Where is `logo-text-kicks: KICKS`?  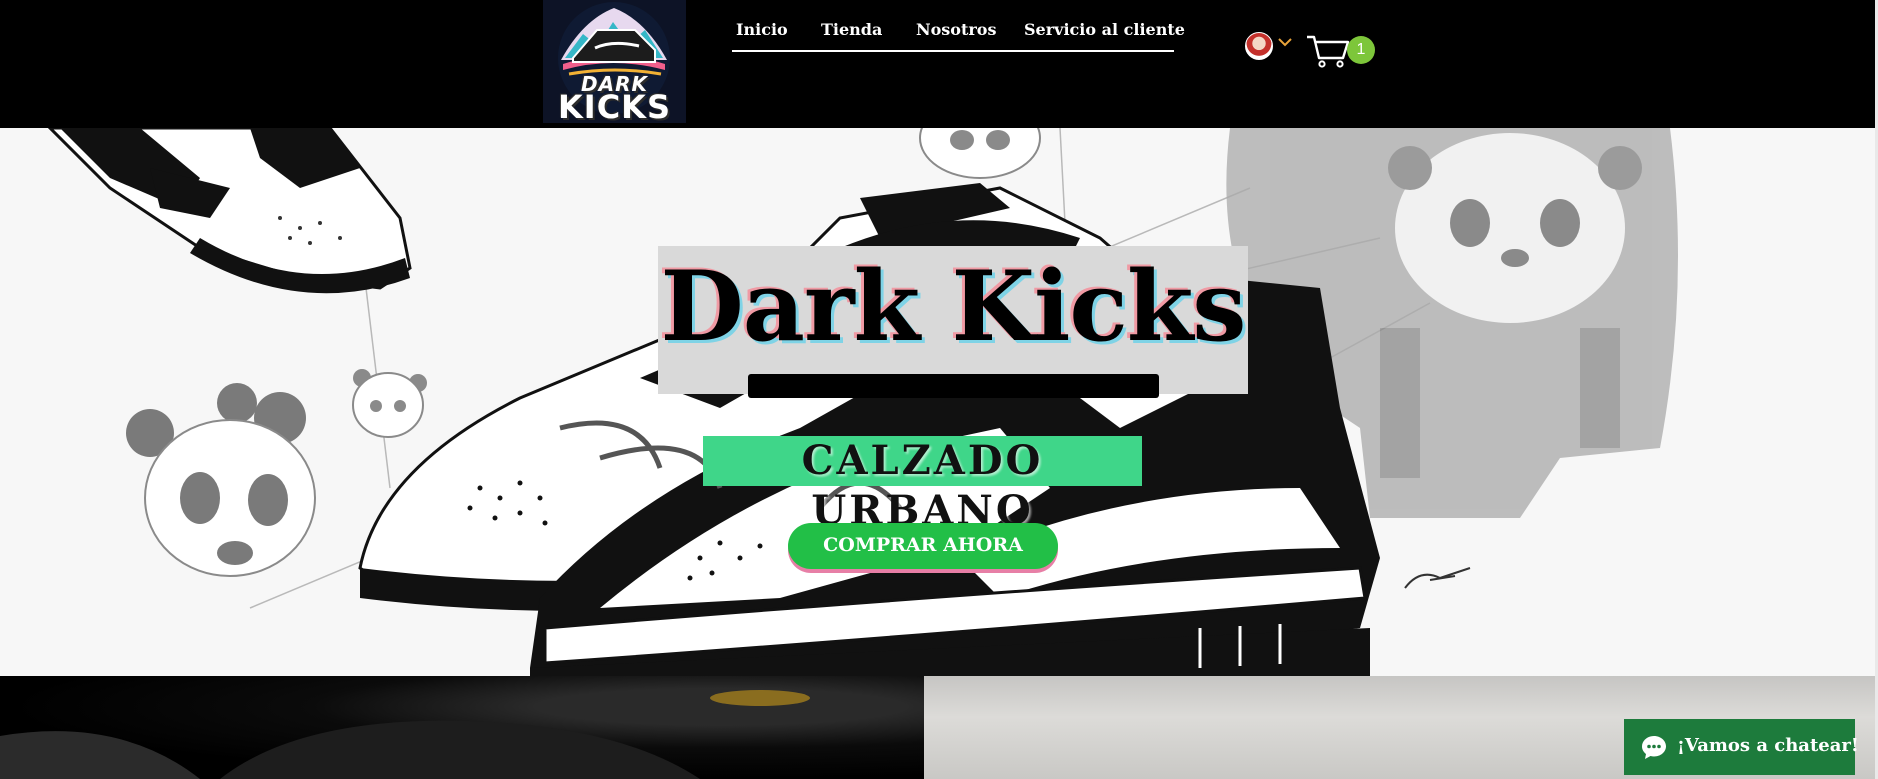 logo-text-kicks: KICKS is located at coordinates (614, 105).